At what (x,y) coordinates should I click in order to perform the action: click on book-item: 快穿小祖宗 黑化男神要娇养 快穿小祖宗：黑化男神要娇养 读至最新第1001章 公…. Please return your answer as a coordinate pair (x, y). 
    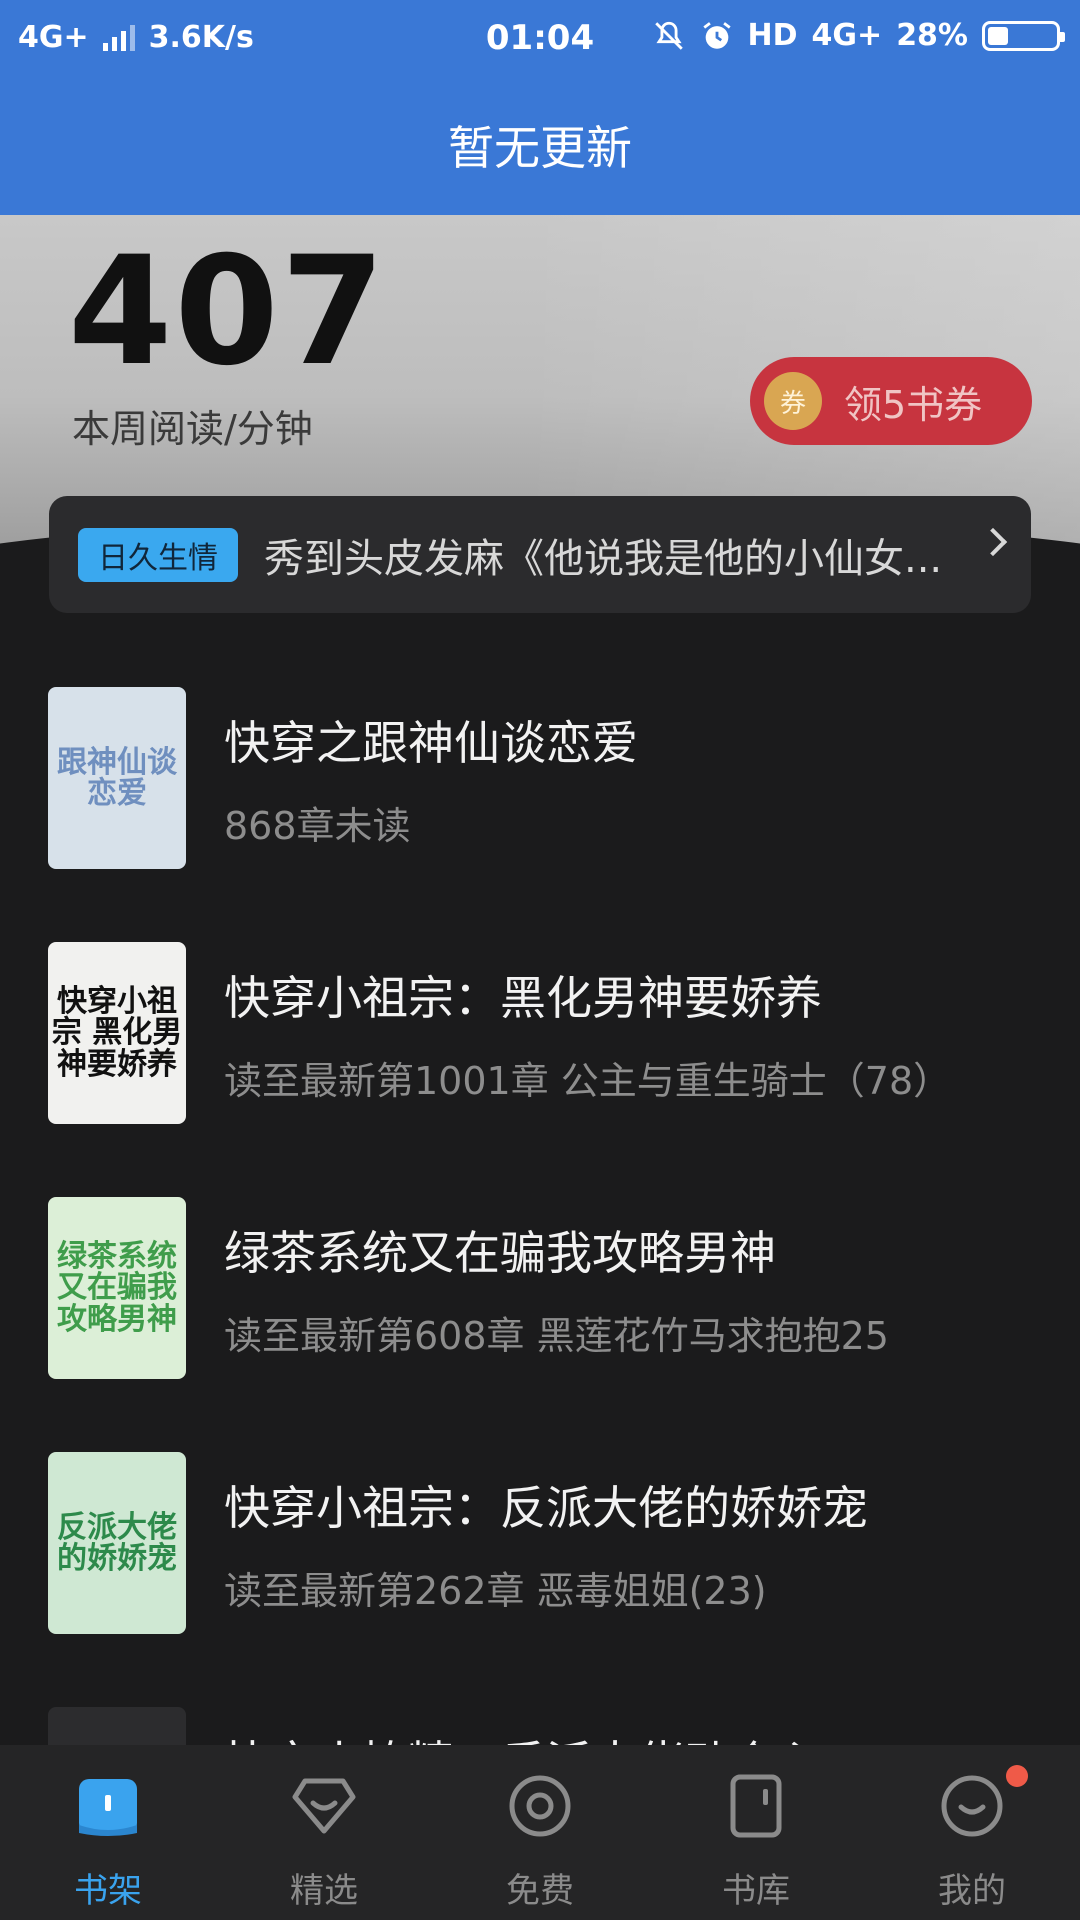
    Looking at the image, I should click on (540, 1042).